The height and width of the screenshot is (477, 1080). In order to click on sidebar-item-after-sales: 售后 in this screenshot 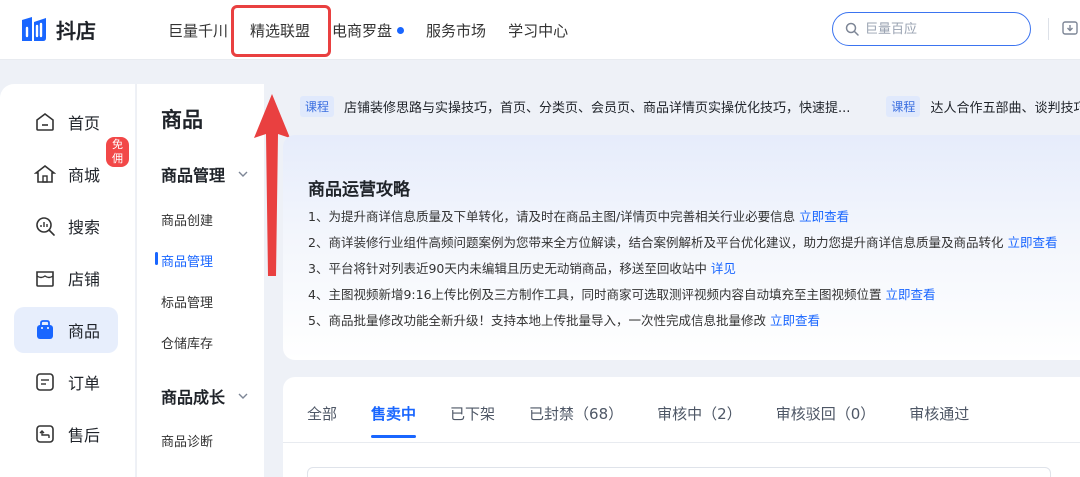, I will do `click(66, 434)`.